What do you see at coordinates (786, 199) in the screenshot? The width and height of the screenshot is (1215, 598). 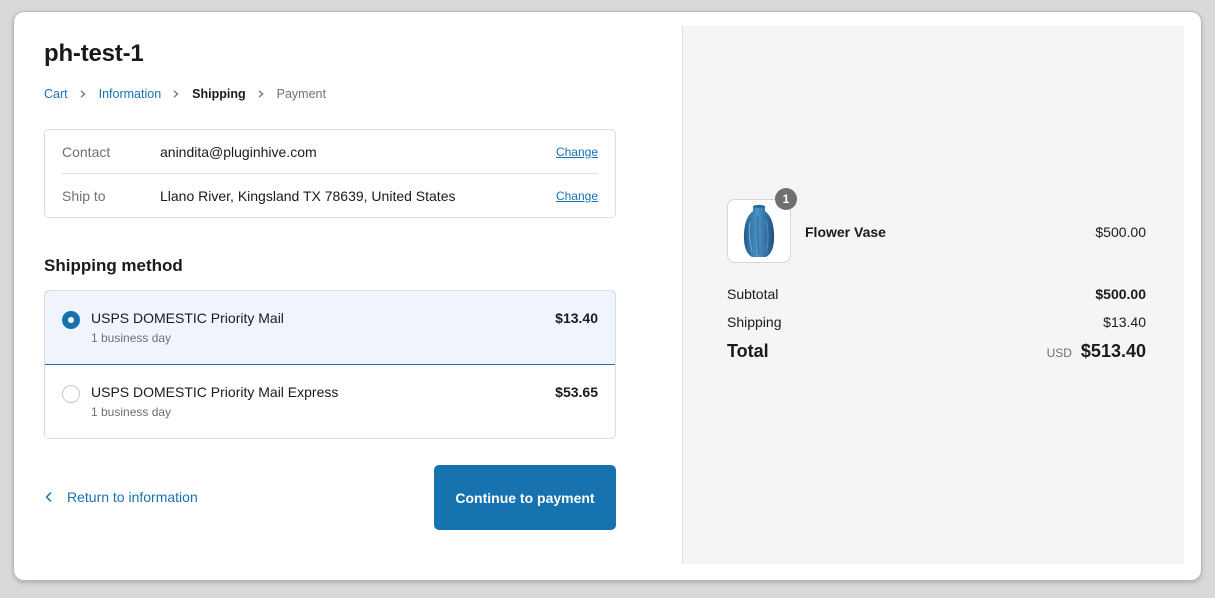 I see `quantity-badge: 1` at bounding box center [786, 199].